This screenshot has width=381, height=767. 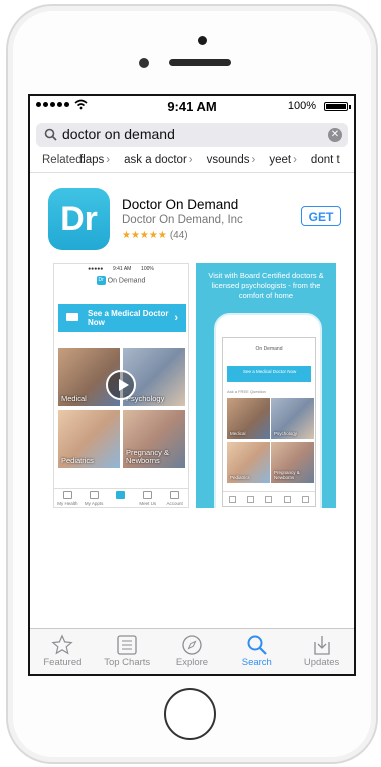 I want to click on rating-count: (44), so click(x=178, y=235).